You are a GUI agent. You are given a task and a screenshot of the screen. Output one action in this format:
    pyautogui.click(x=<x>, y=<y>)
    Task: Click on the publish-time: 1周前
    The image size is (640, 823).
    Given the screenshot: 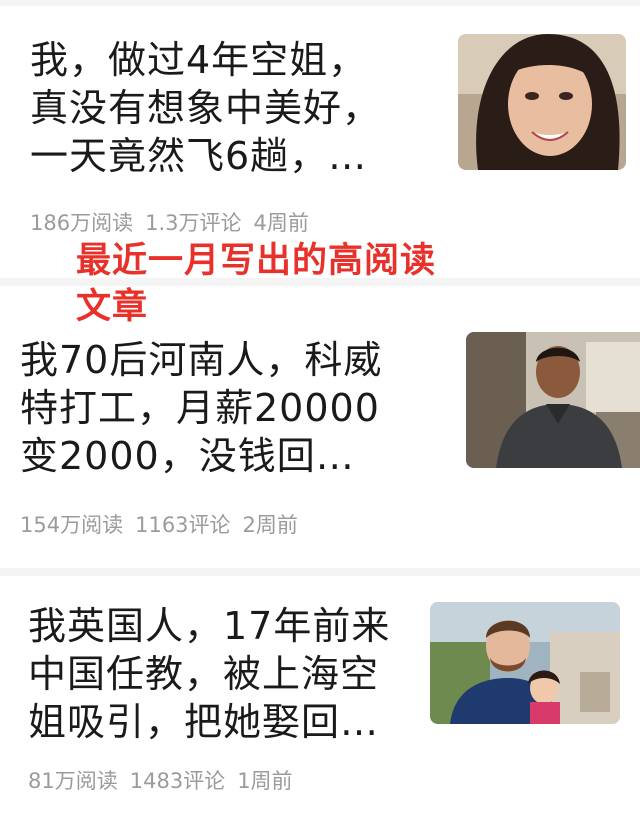 What is the action you would take?
    pyautogui.click(x=265, y=781)
    